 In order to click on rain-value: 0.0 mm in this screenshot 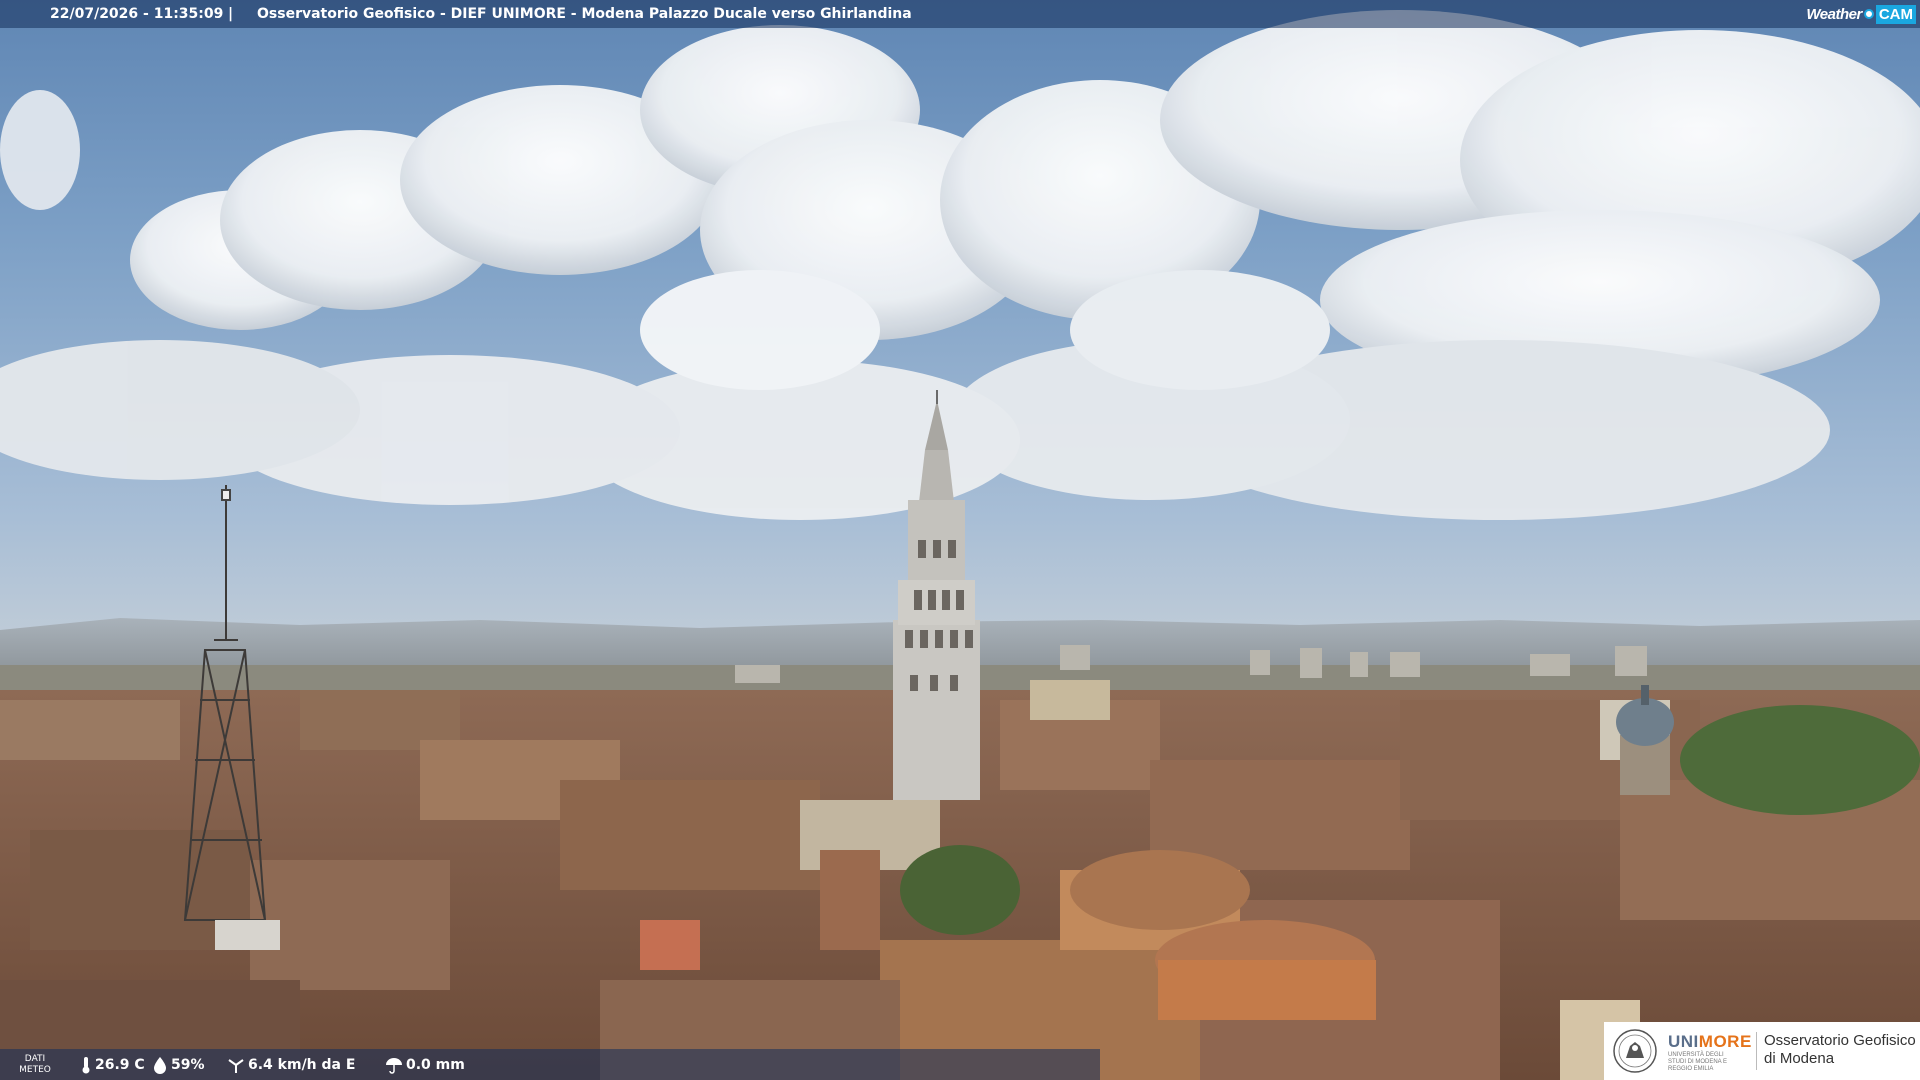, I will do `click(435, 1065)`.